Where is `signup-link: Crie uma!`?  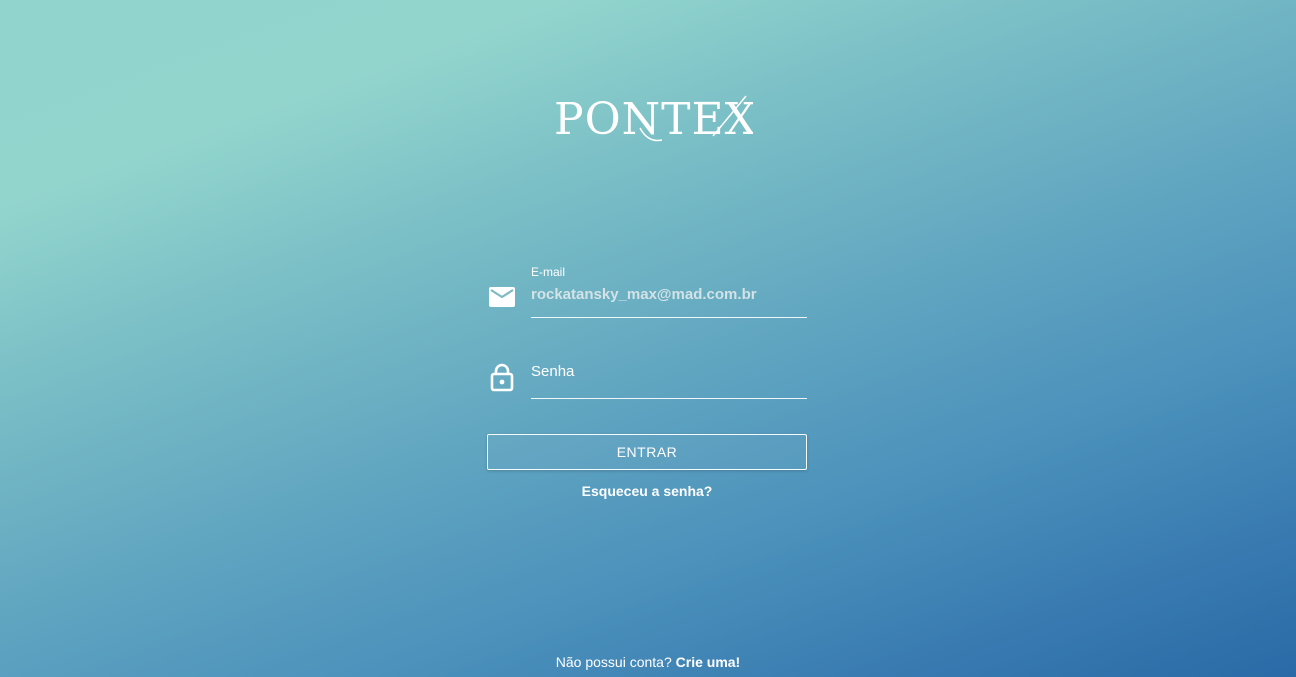
signup-link: Crie uma! is located at coordinates (708, 662).